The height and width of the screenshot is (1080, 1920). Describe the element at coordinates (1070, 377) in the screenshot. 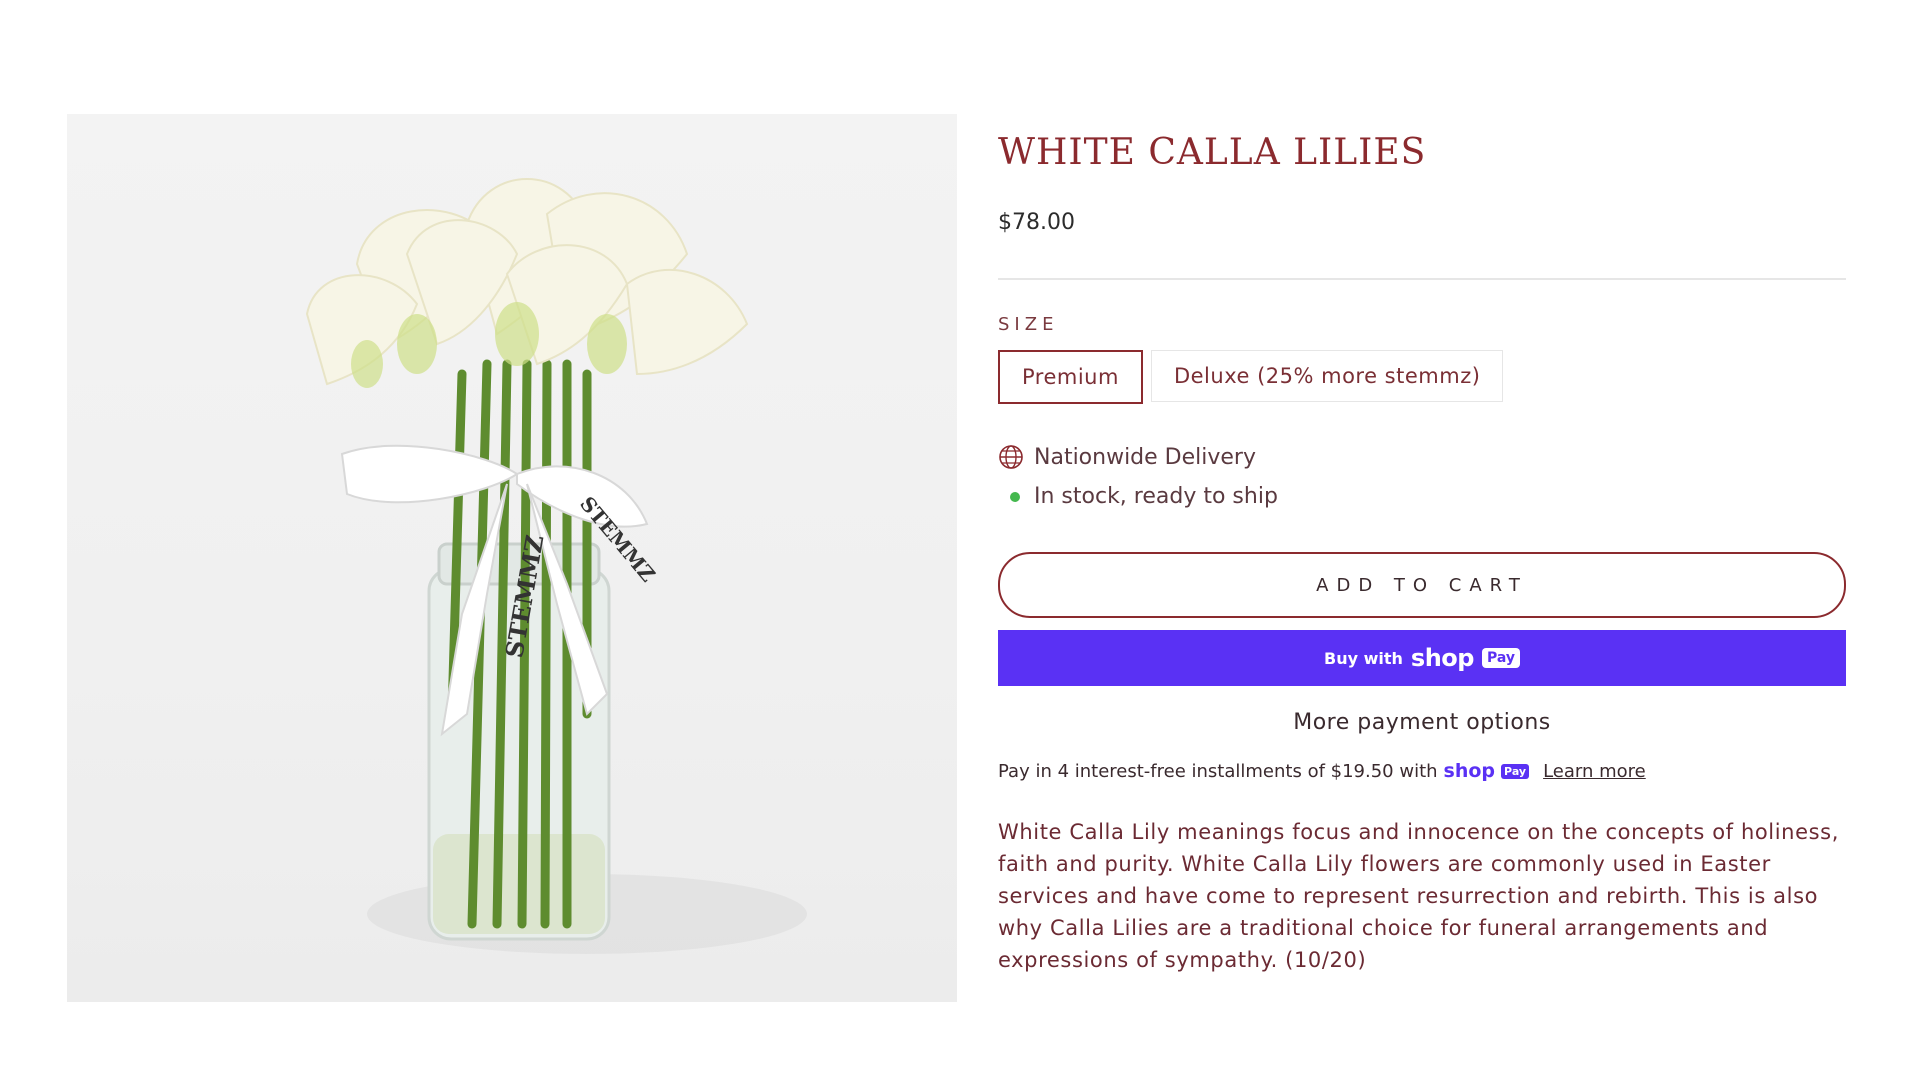

I see `size-option-premium: Premium` at that location.